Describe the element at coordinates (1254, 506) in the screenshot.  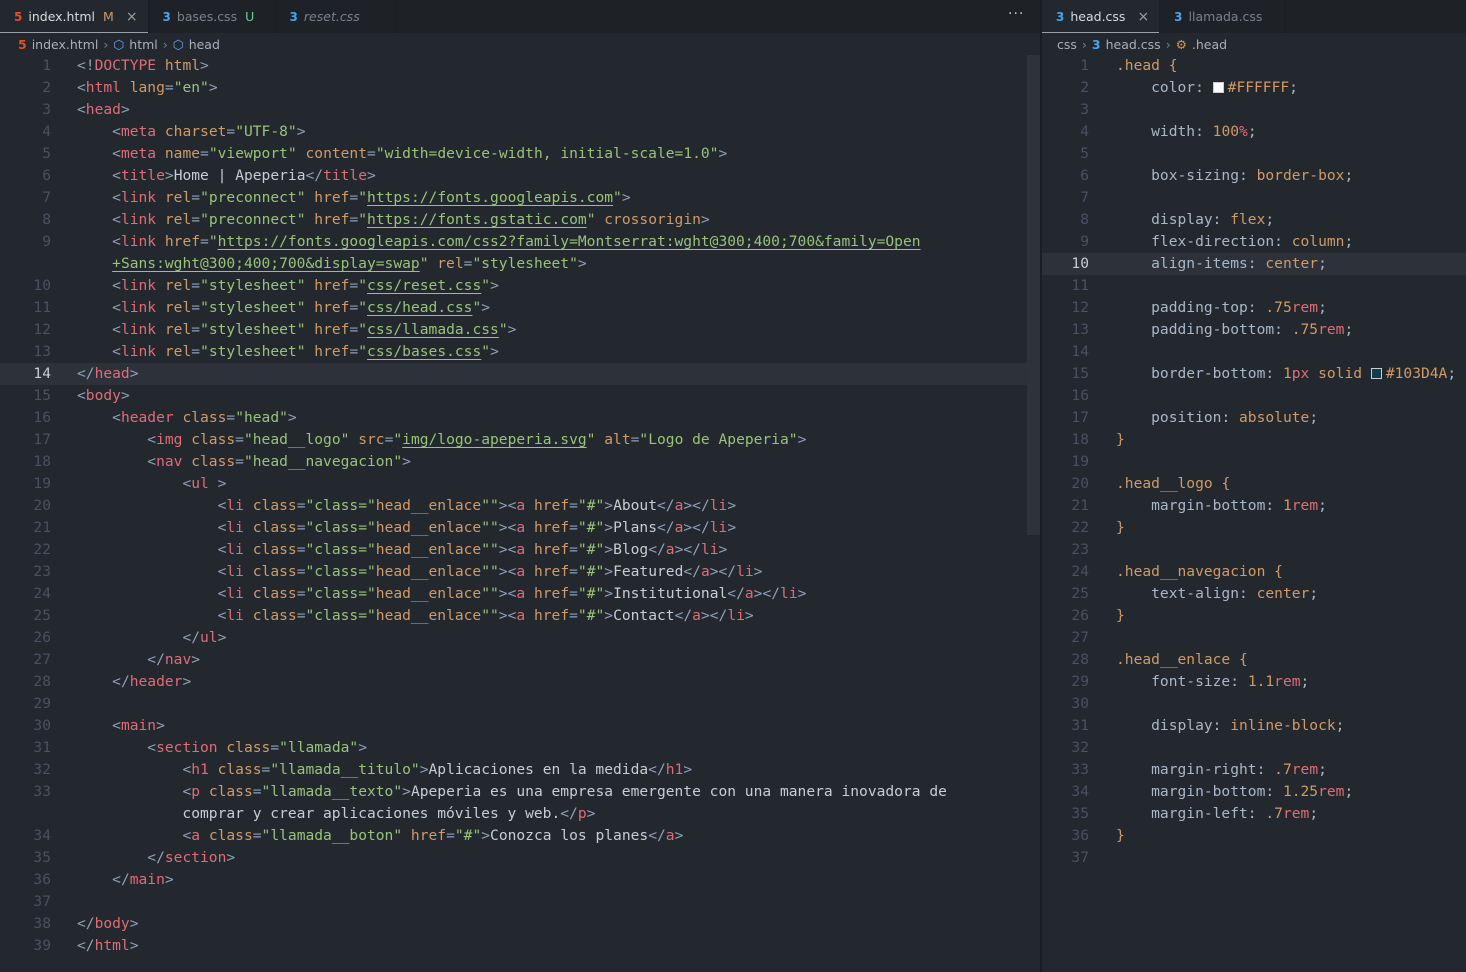
I see `code-line: 21 margin-bottom: 1rem;` at that location.